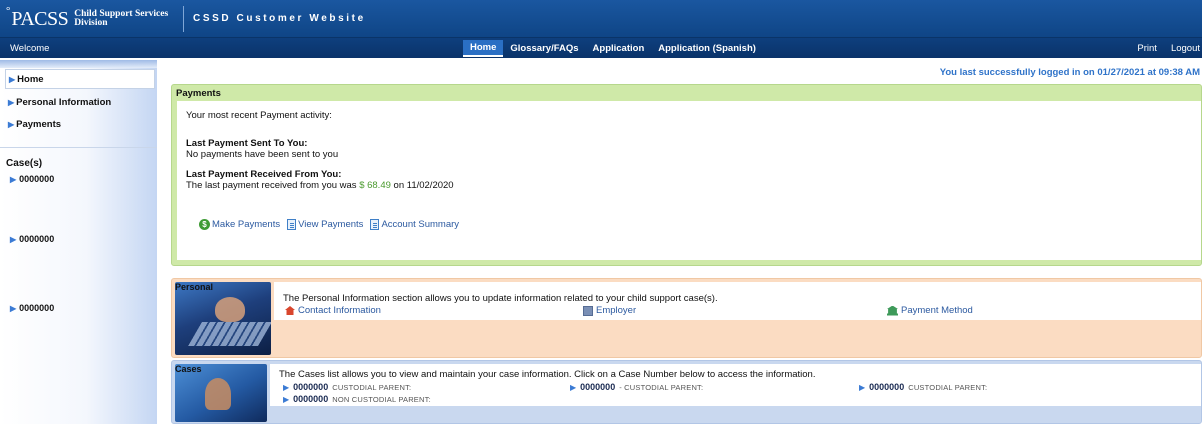  What do you see at coordinates (279, 18) in the screenshot?
I see `site-title: CSSD Customer Website` at bounding box center [279, 18].